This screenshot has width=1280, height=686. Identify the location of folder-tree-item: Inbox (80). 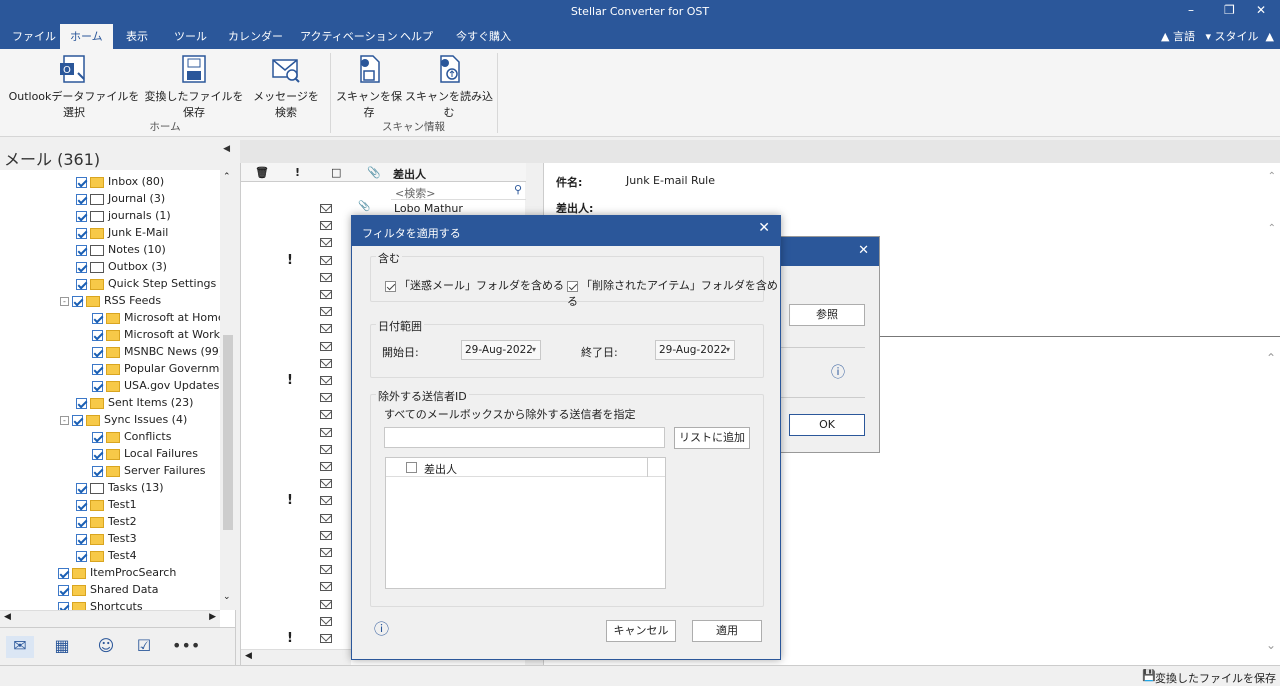
(120, 181).